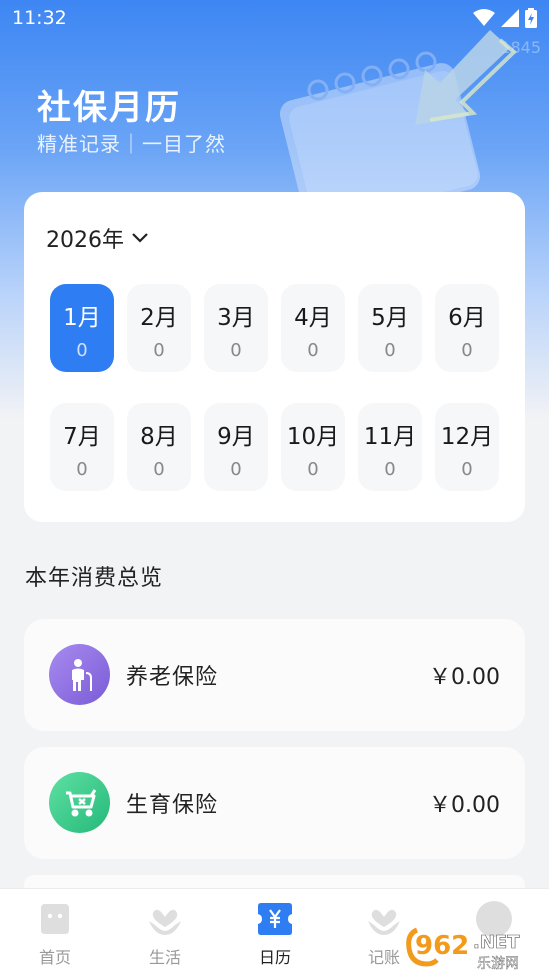  I want to click on month-cell-12: 12月 0, so click(467, 447).